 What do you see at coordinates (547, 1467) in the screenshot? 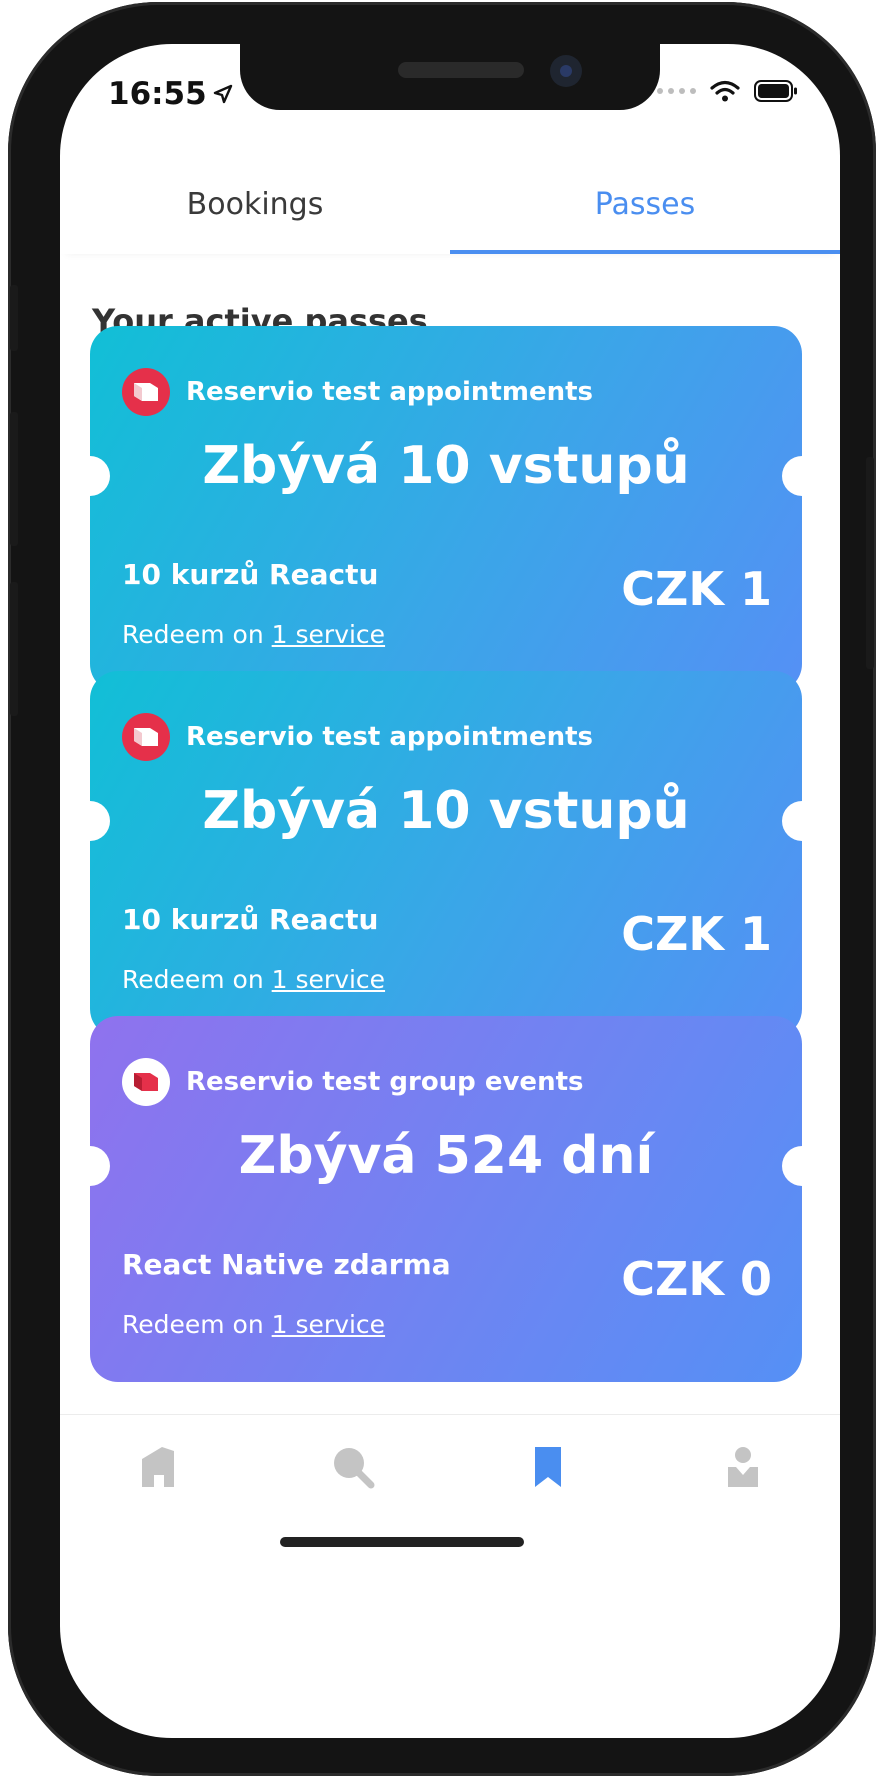
I see `bookmark-icon` at bounding box center [547, 1467].